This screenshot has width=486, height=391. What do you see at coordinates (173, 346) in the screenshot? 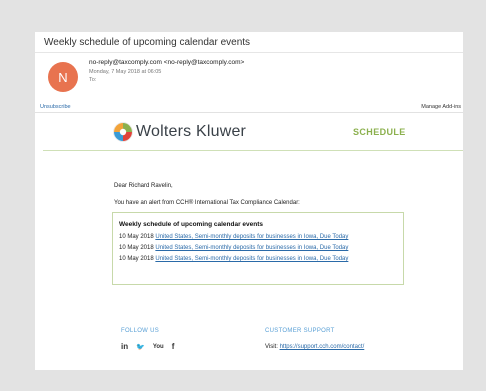
I see `facebook-icon: f` at bounding box center [173, 346].